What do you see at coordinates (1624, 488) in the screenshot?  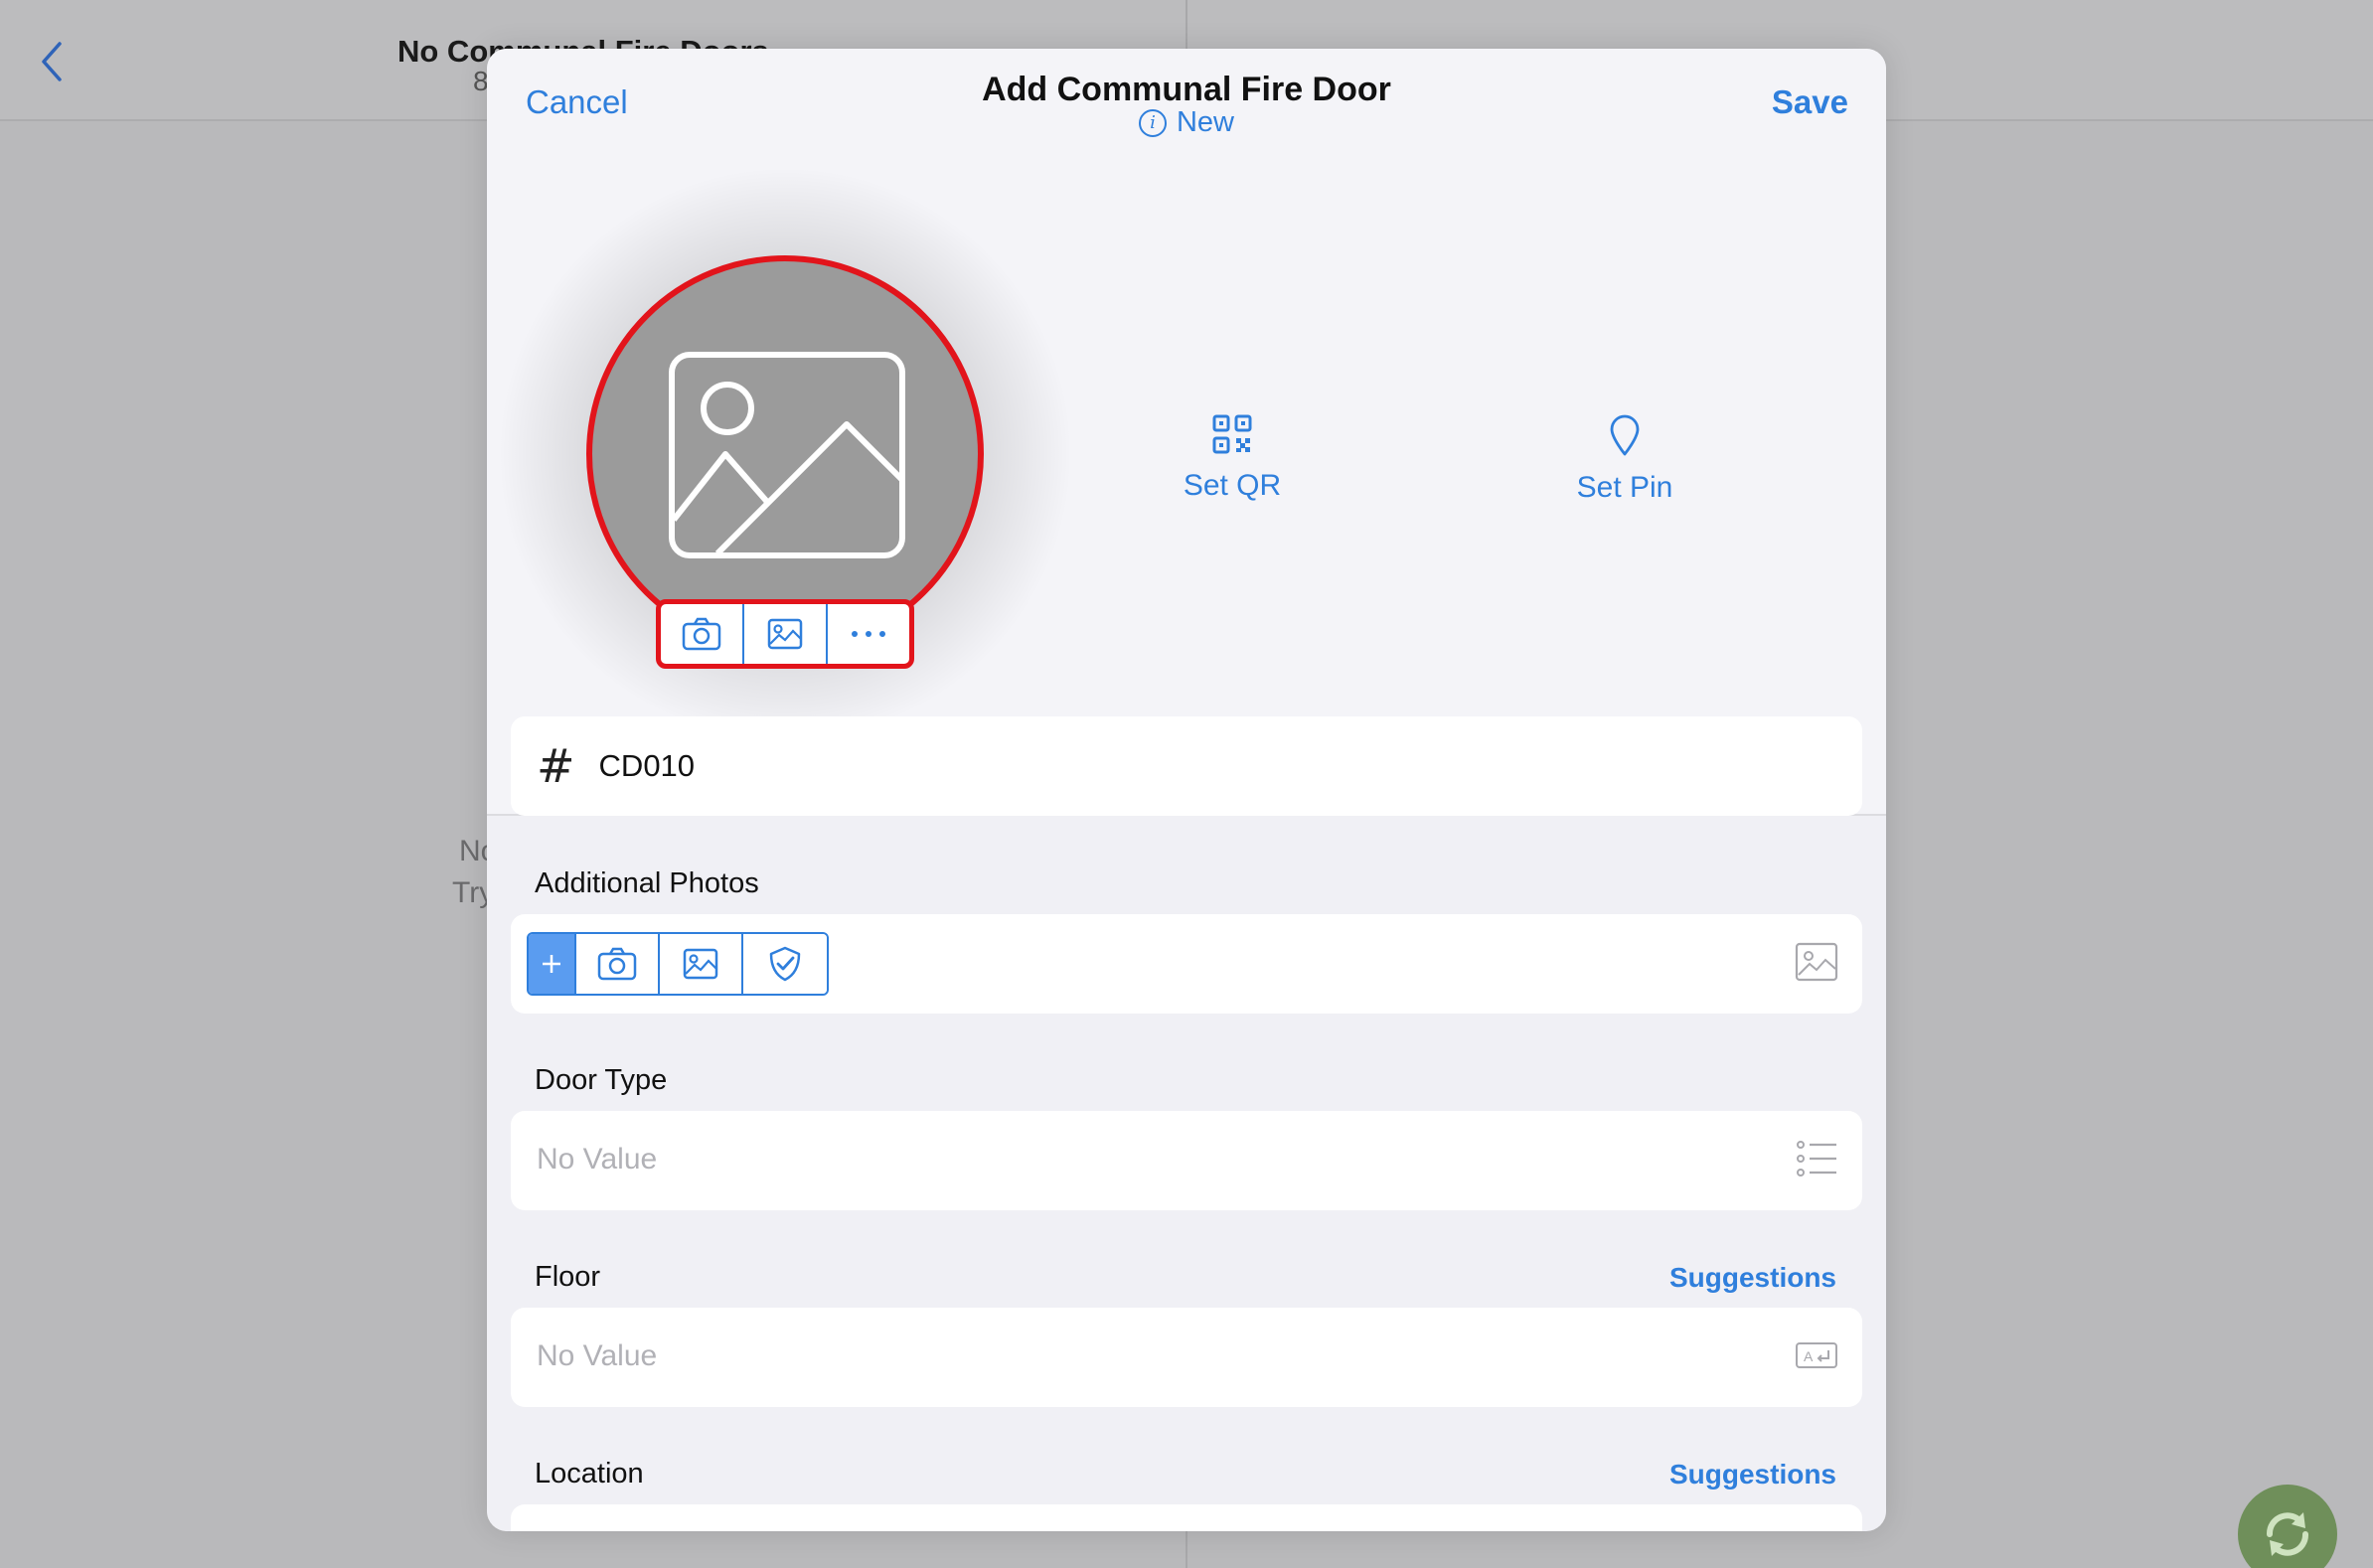 I see `set-pin-label: Set Pin` at bounding box center [1624, 488].